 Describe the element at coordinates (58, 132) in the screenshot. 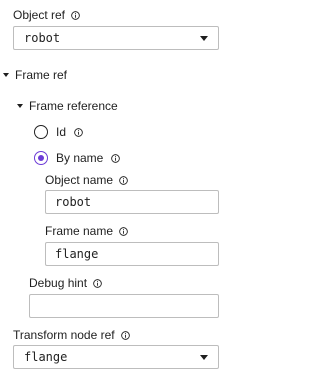

I see `radio-id: Id` at that location.